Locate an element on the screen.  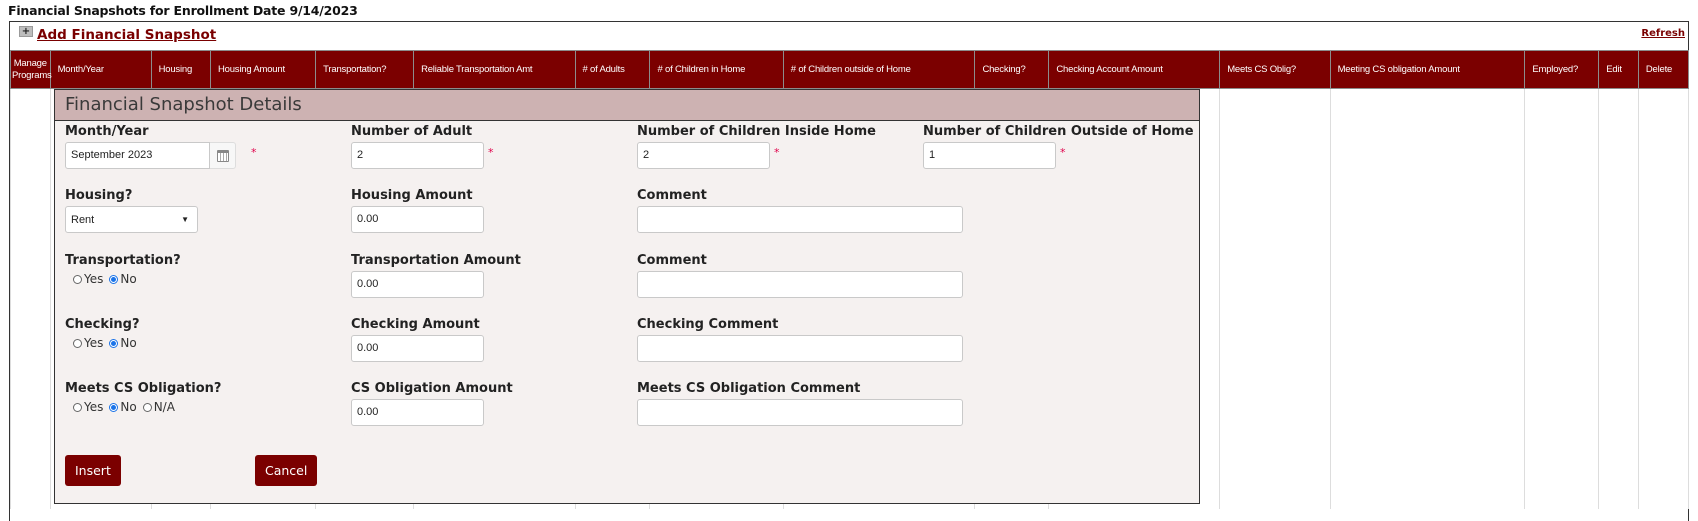
add-financial-snapshot-link: Add Financial Snapshot is located at coordinates (126, 35).